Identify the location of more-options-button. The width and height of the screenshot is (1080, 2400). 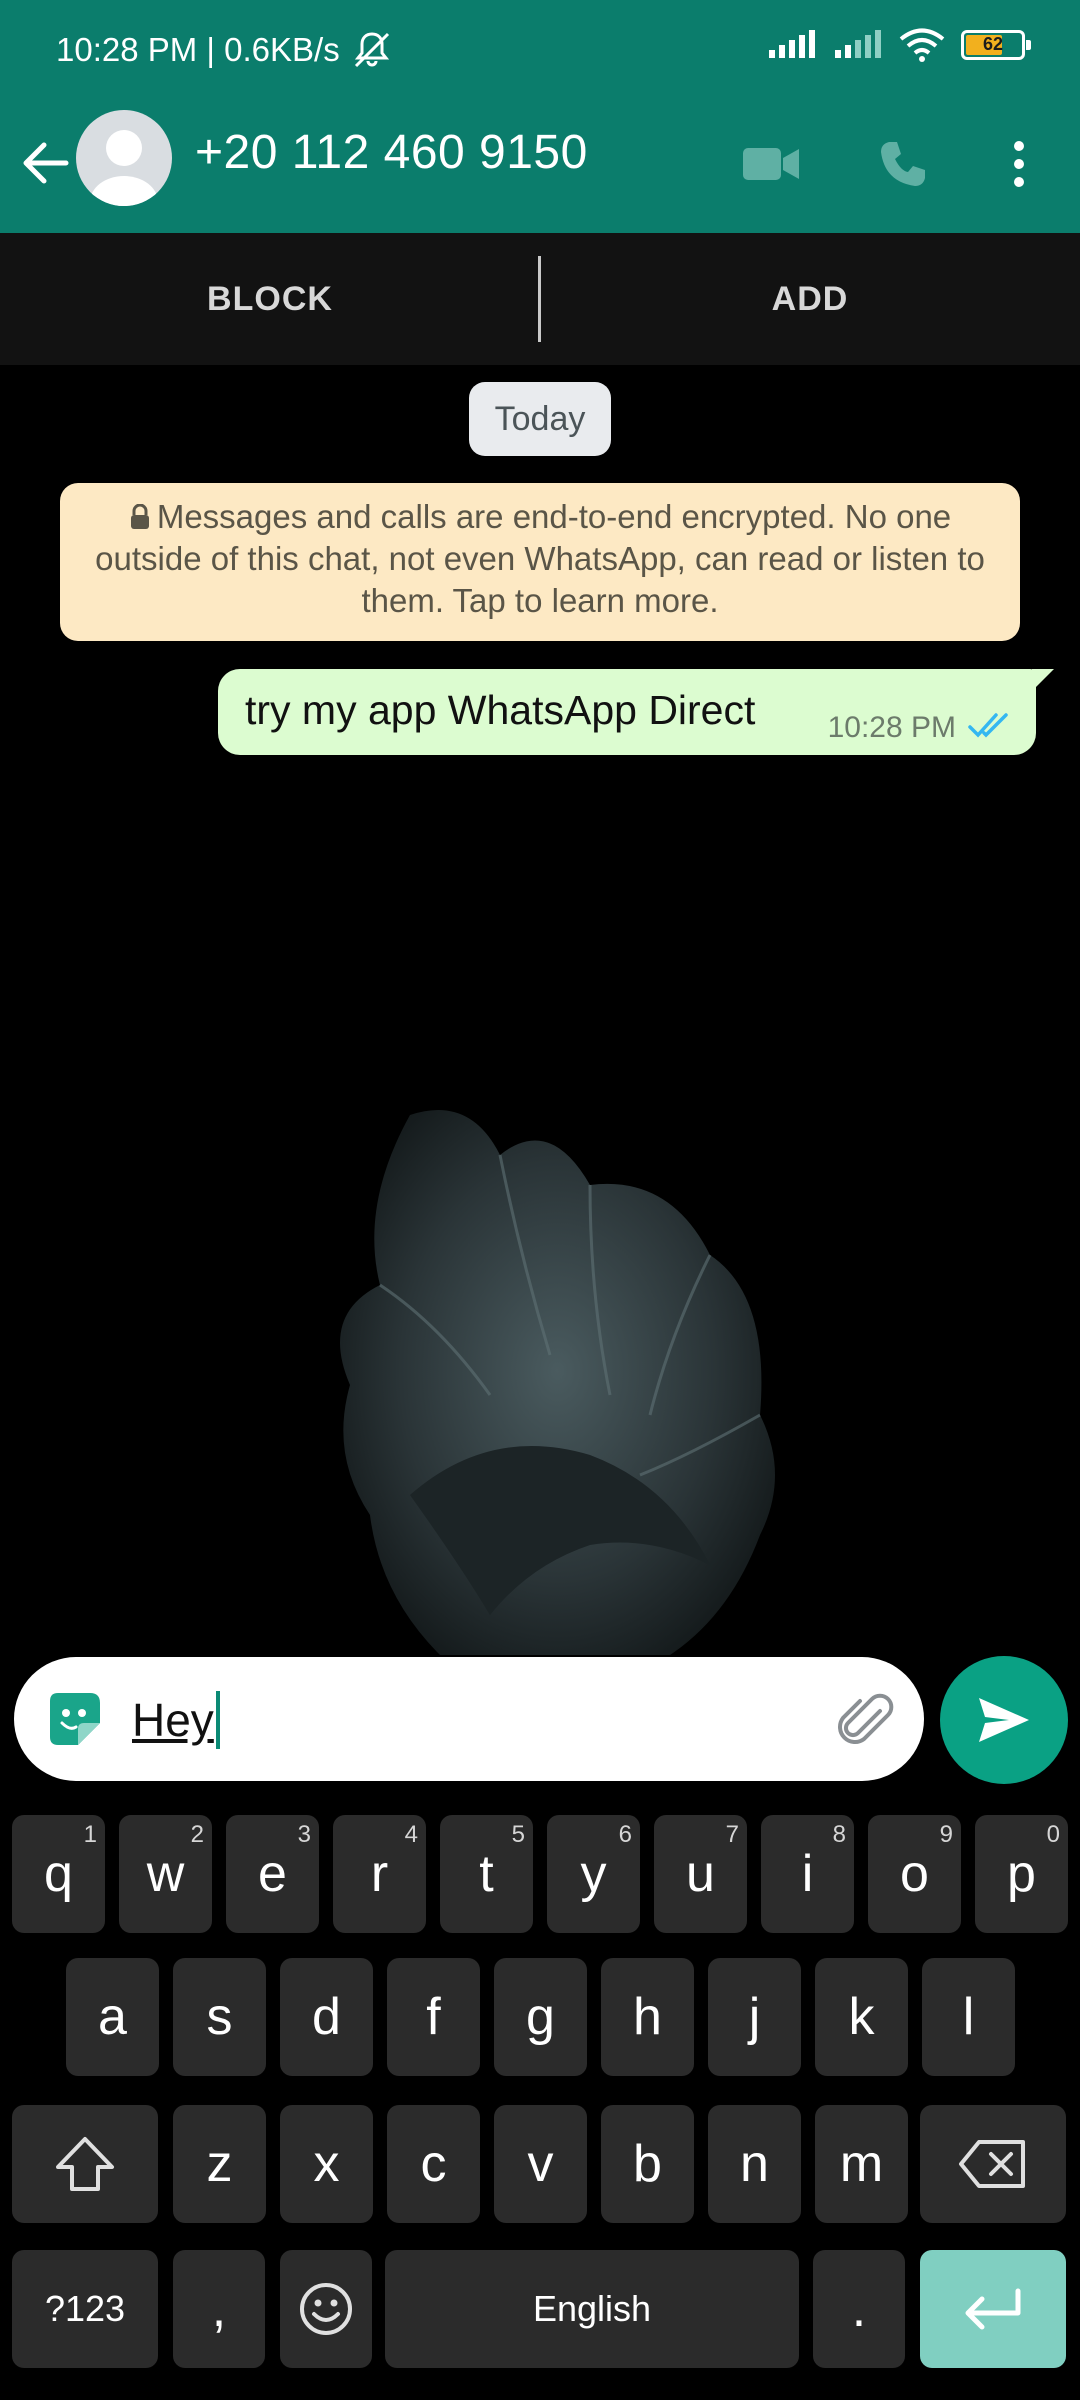
(1019, 164).